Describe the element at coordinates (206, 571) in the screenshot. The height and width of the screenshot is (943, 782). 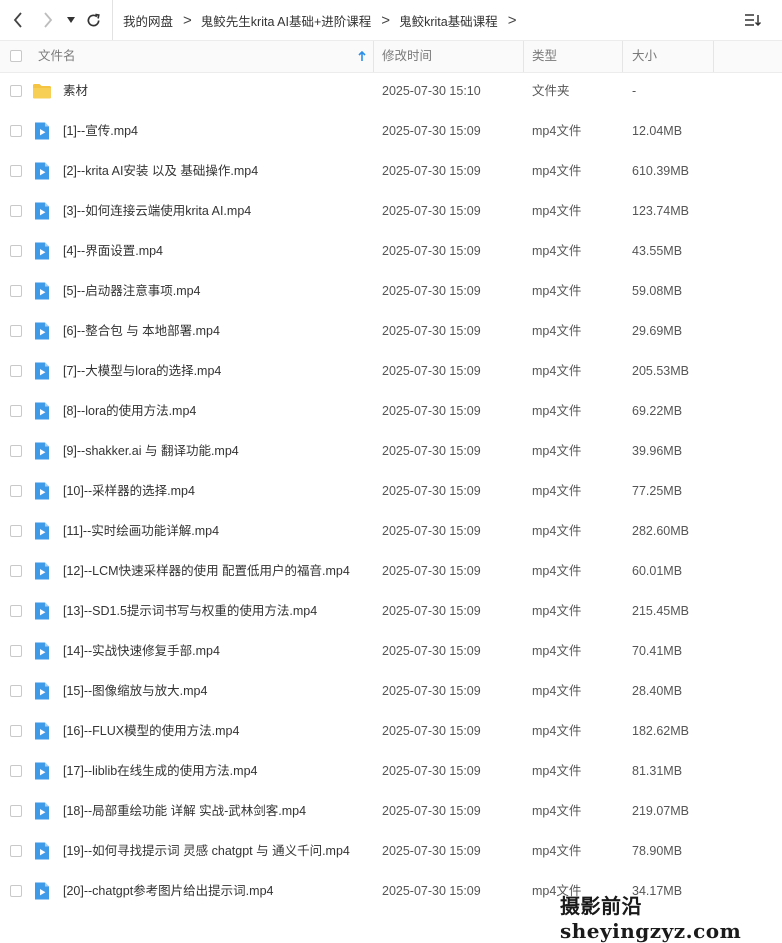
I see `file-name: [12]--LCM快速采样器的使用 配置低用户的福音.mp4` at that location.